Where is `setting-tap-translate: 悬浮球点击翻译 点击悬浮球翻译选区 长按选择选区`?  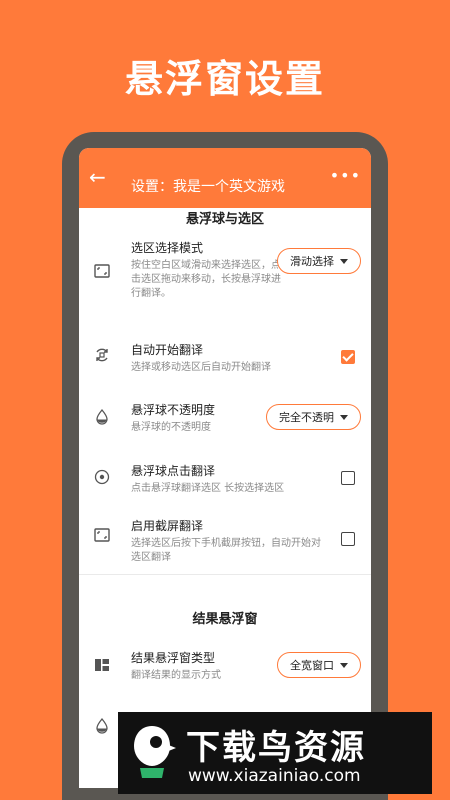
setting-tap-translate: 悬浮球点击翻译 点击悬浮球翻译选区 长按选择选区 is located at coordinates (225, 481).